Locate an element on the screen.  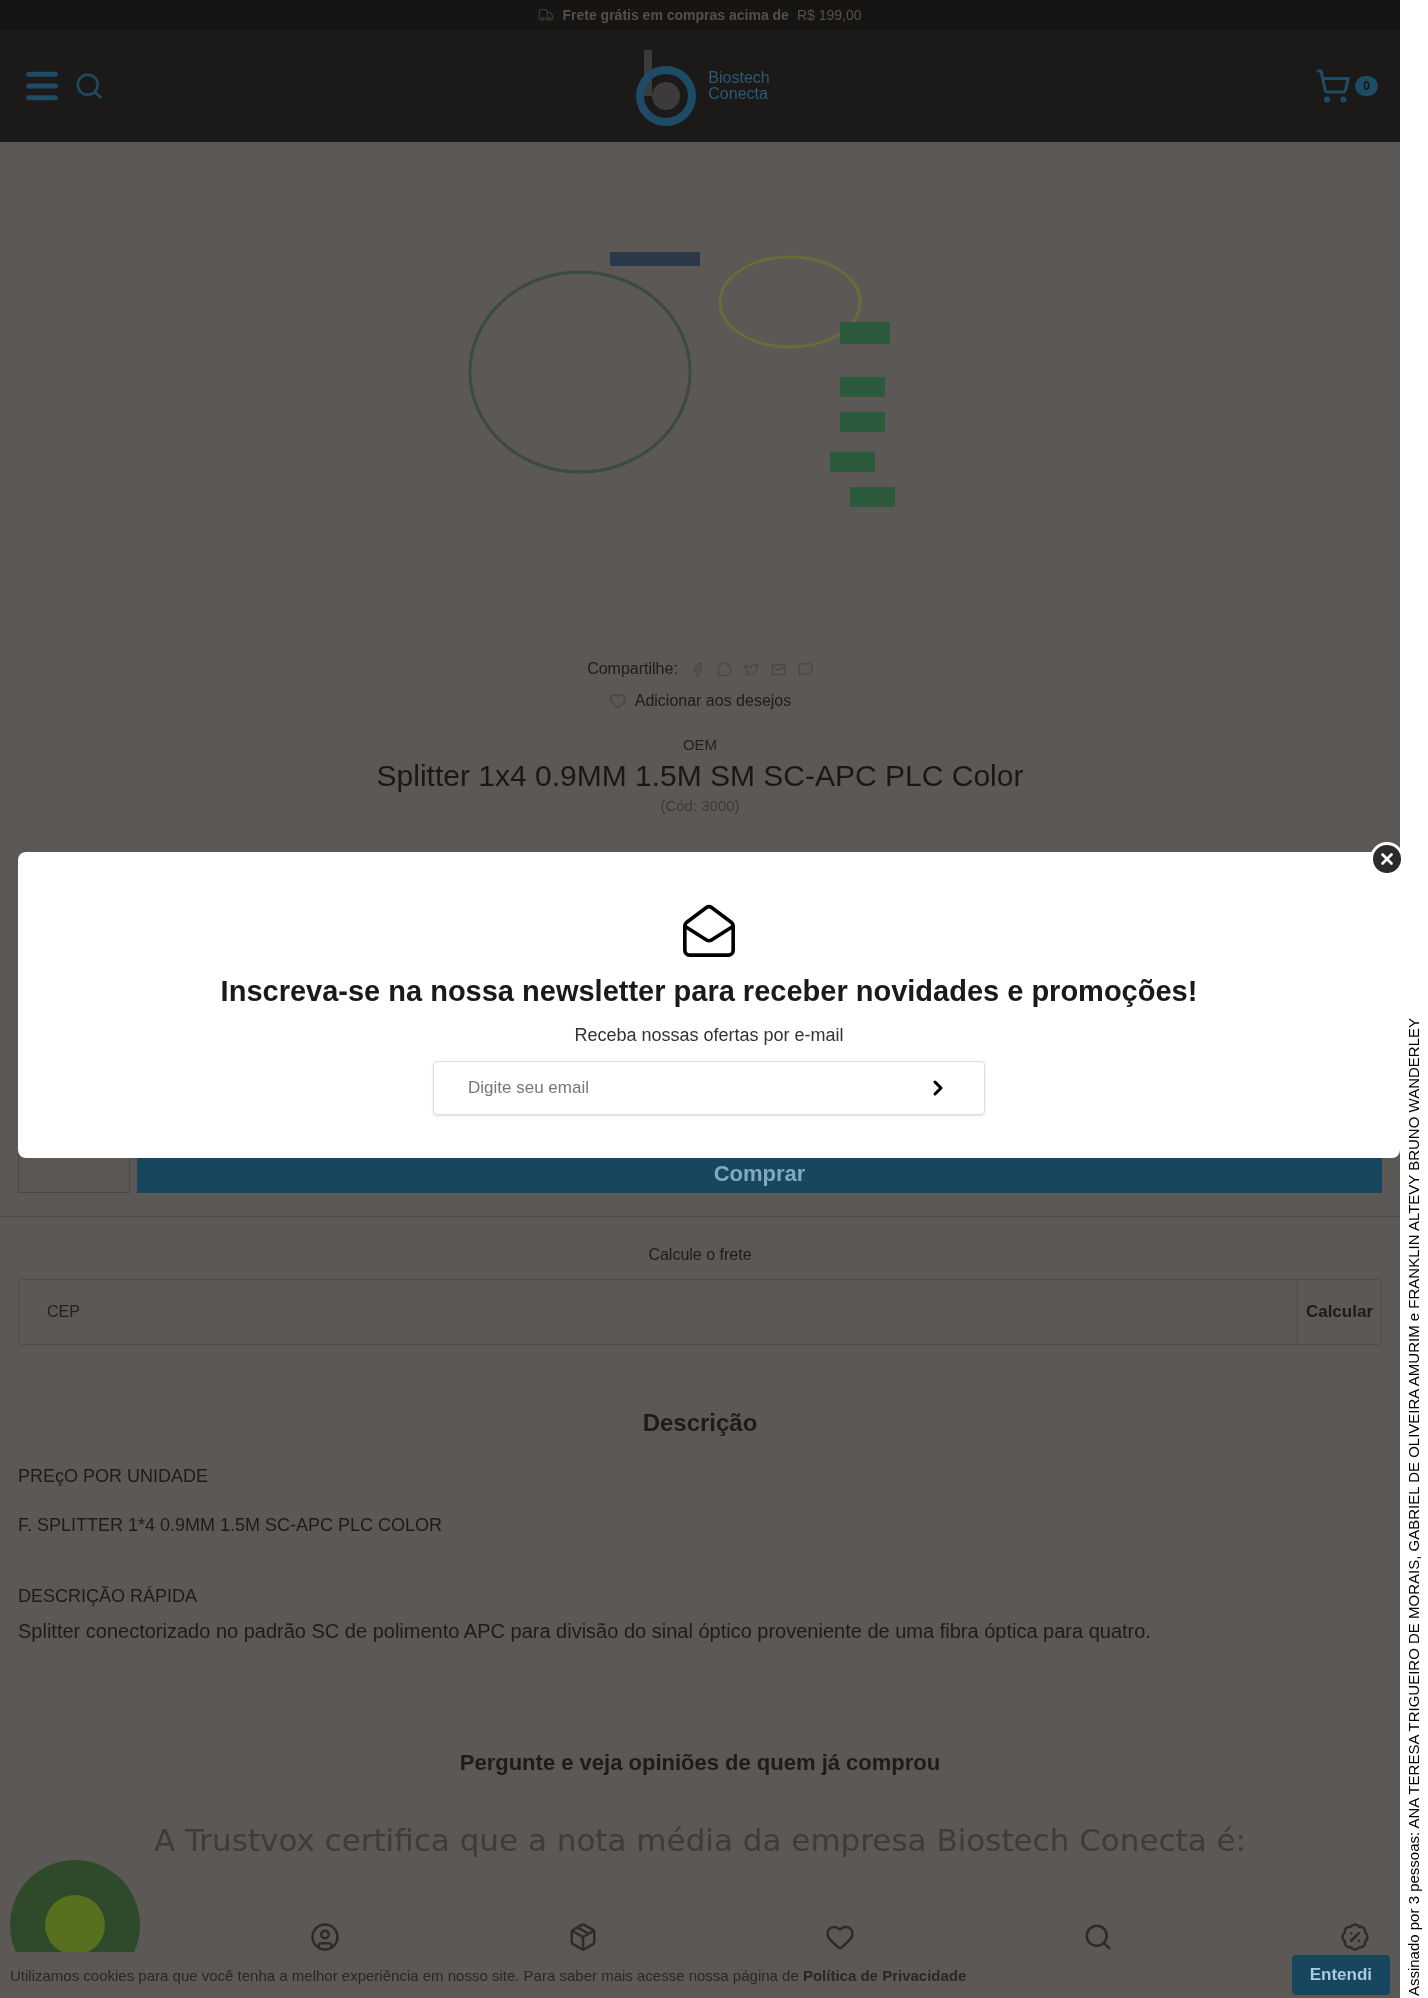
close-icon is located at coordinates (1387, 859).